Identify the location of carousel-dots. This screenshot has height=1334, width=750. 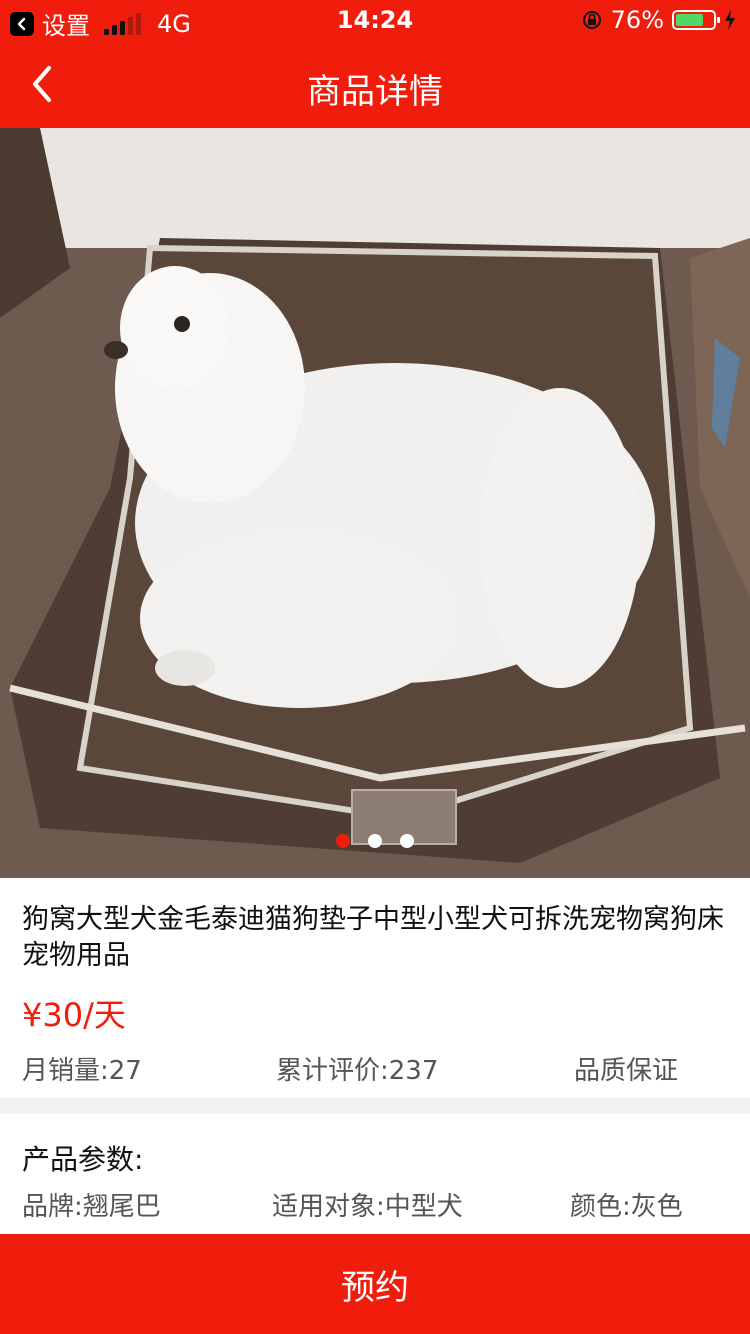
(375, 841).